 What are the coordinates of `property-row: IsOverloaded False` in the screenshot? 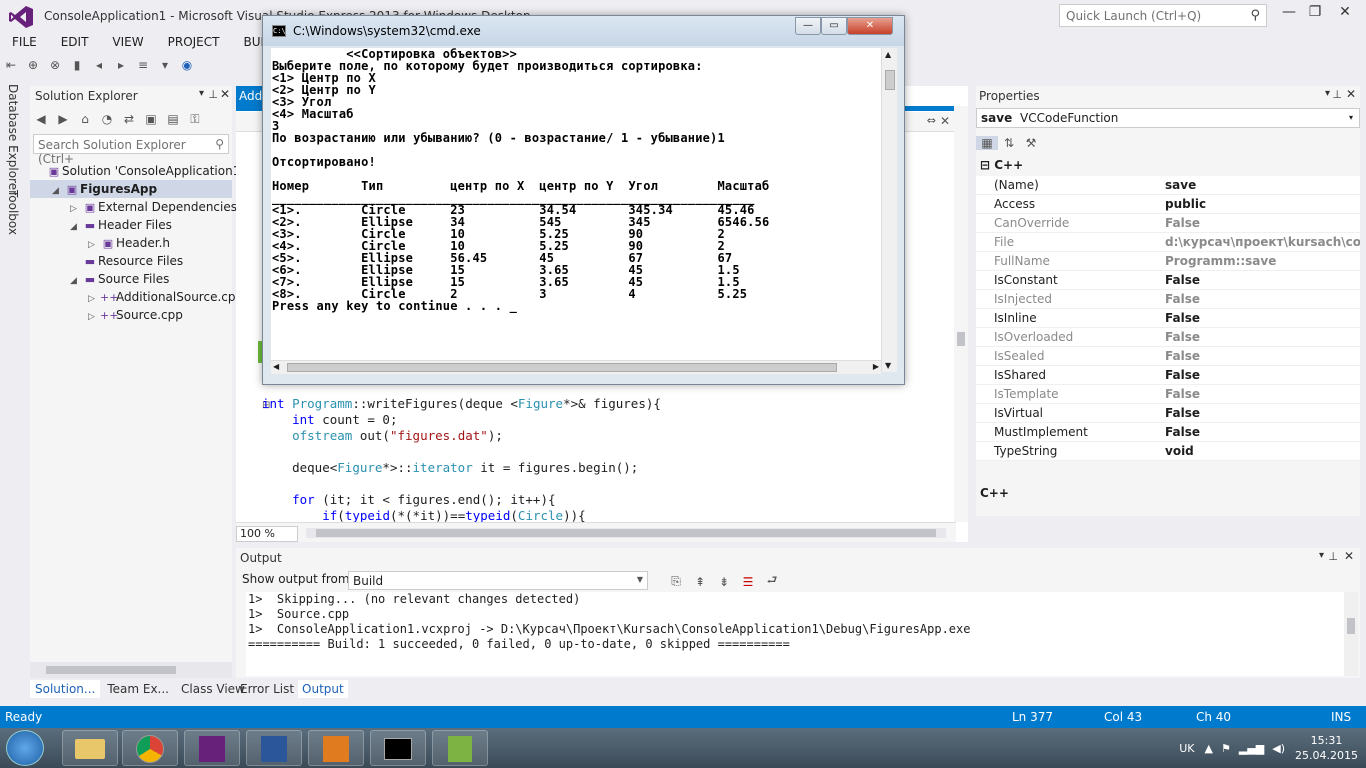 It's located at (1168, 337).